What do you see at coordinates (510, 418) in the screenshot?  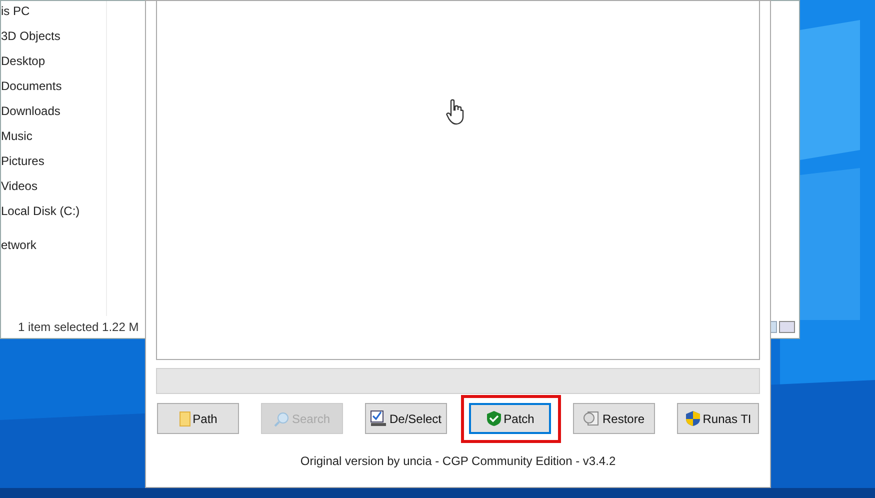 I see `toolbar-button: Patch` at bounding box center [510, 418].